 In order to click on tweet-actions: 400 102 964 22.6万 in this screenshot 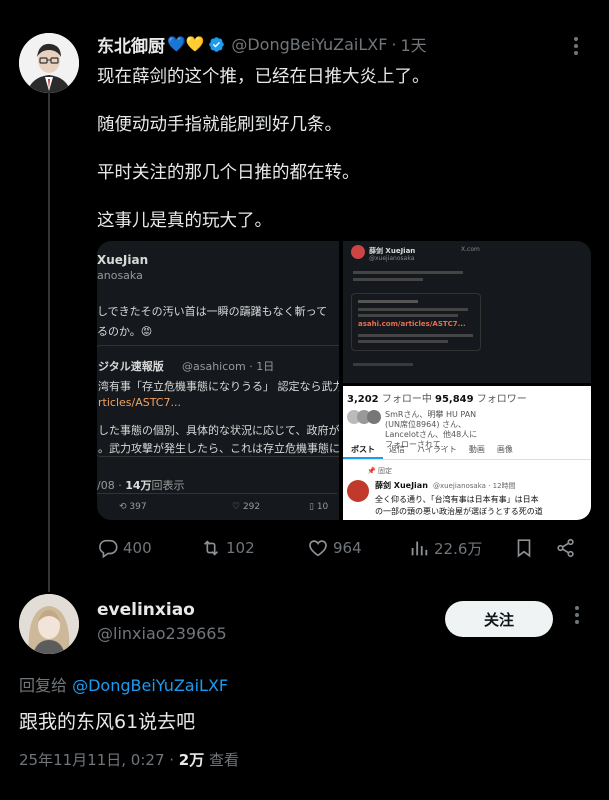, I will do `click(342, 548)`.